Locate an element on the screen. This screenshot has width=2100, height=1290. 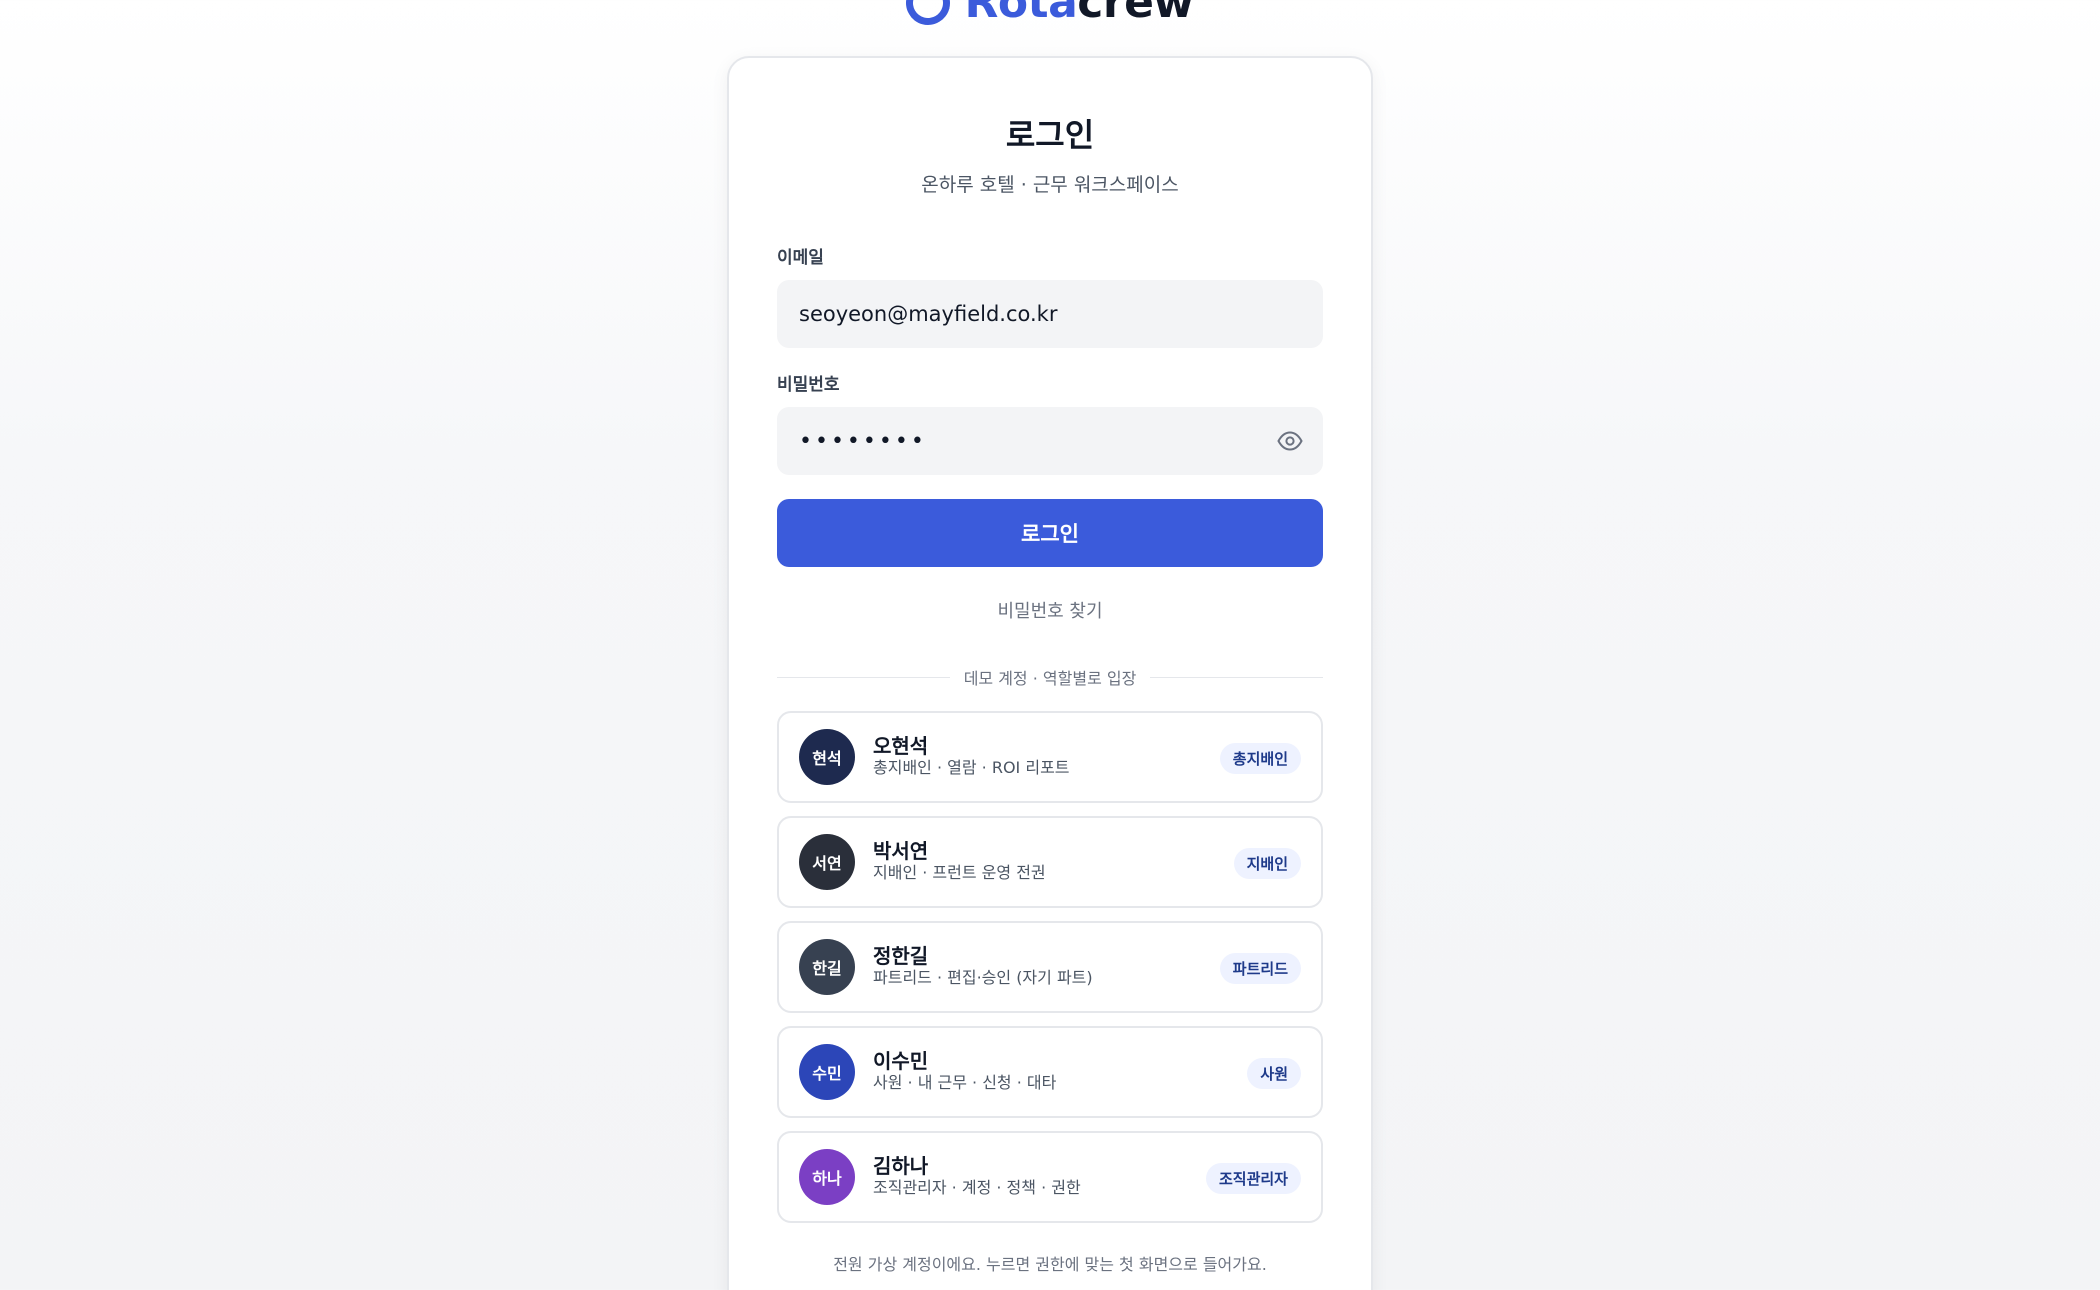
password-label: 비밀번호 is located at coordinates (808, 385).